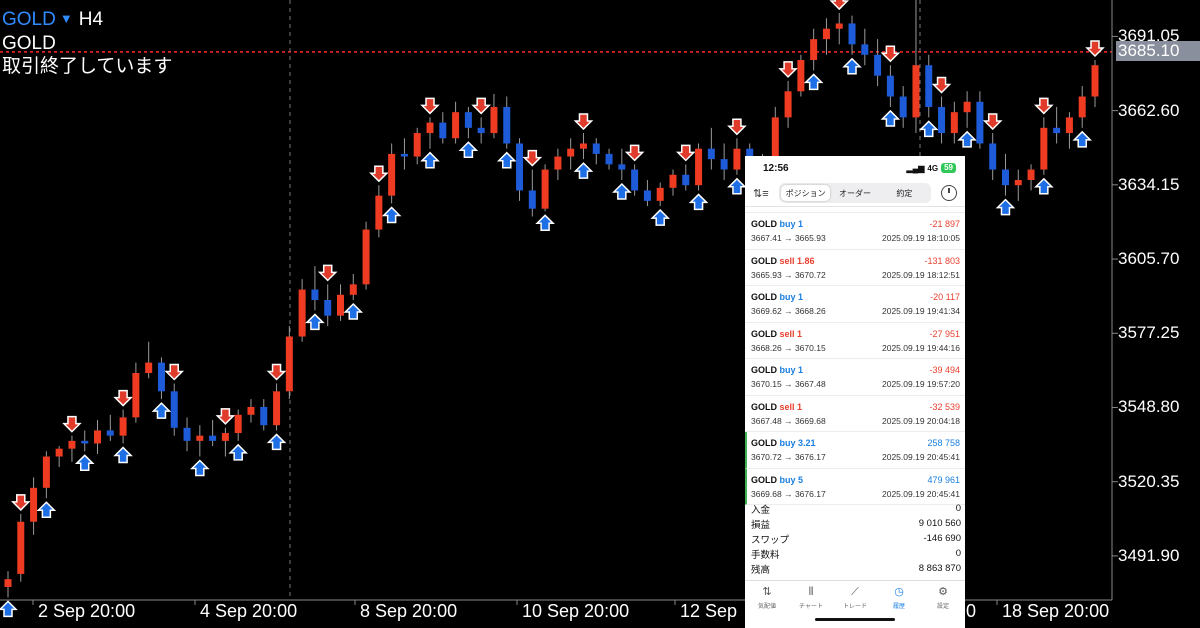  What do you see at coordinates (943, 598) in the screenshot?
I see `nav-item-settings: ⚙ 設定` at bounding box center [943, 598].